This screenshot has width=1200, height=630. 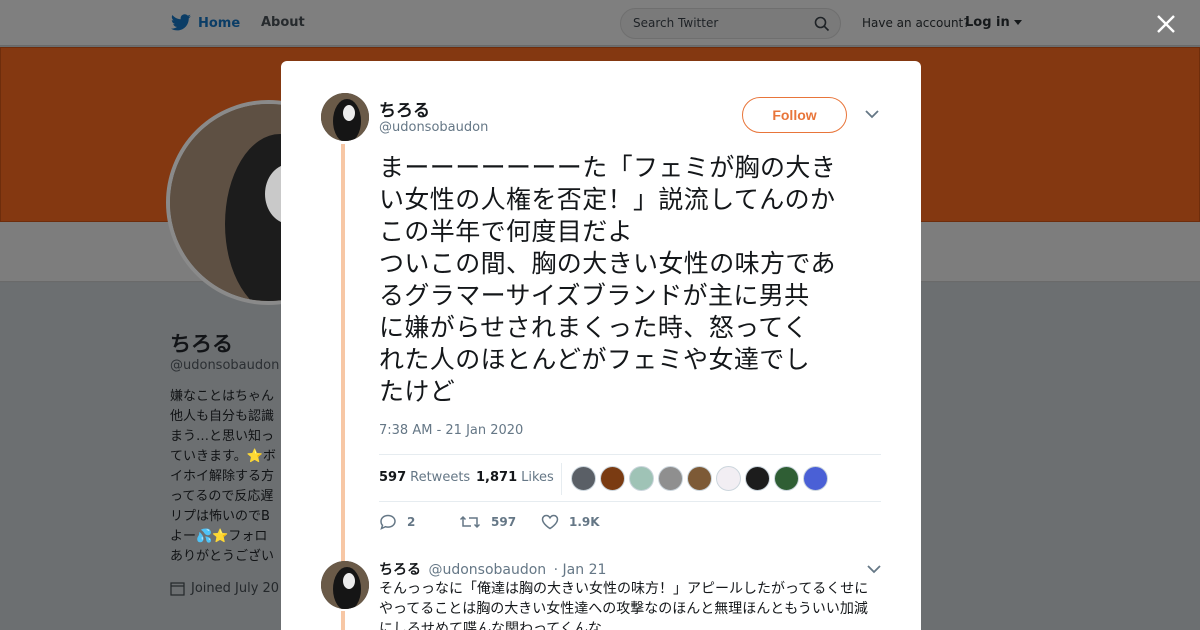 I want to click on nav-home: Home, so click(x=205, y=23).